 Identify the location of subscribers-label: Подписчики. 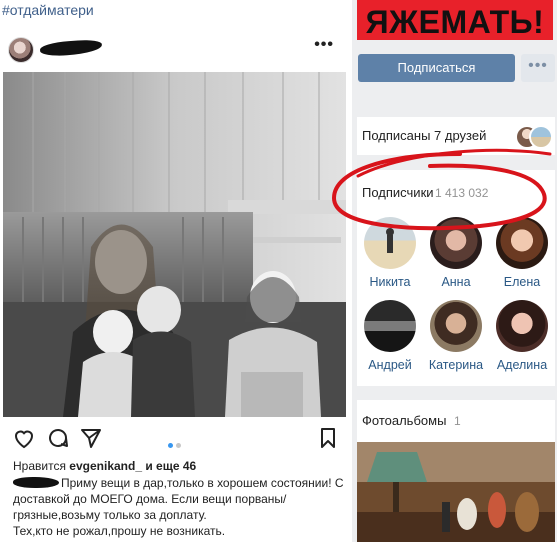
(398, 192).